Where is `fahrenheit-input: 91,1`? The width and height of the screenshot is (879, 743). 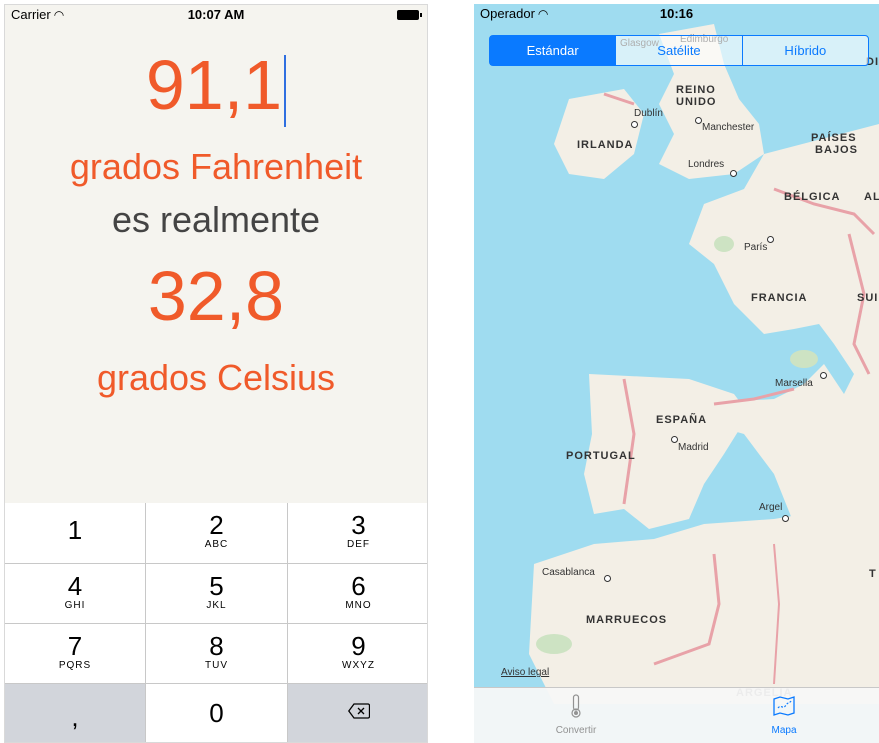 fahrenheit-input: 91,1 is located at coordinates (216, 86).